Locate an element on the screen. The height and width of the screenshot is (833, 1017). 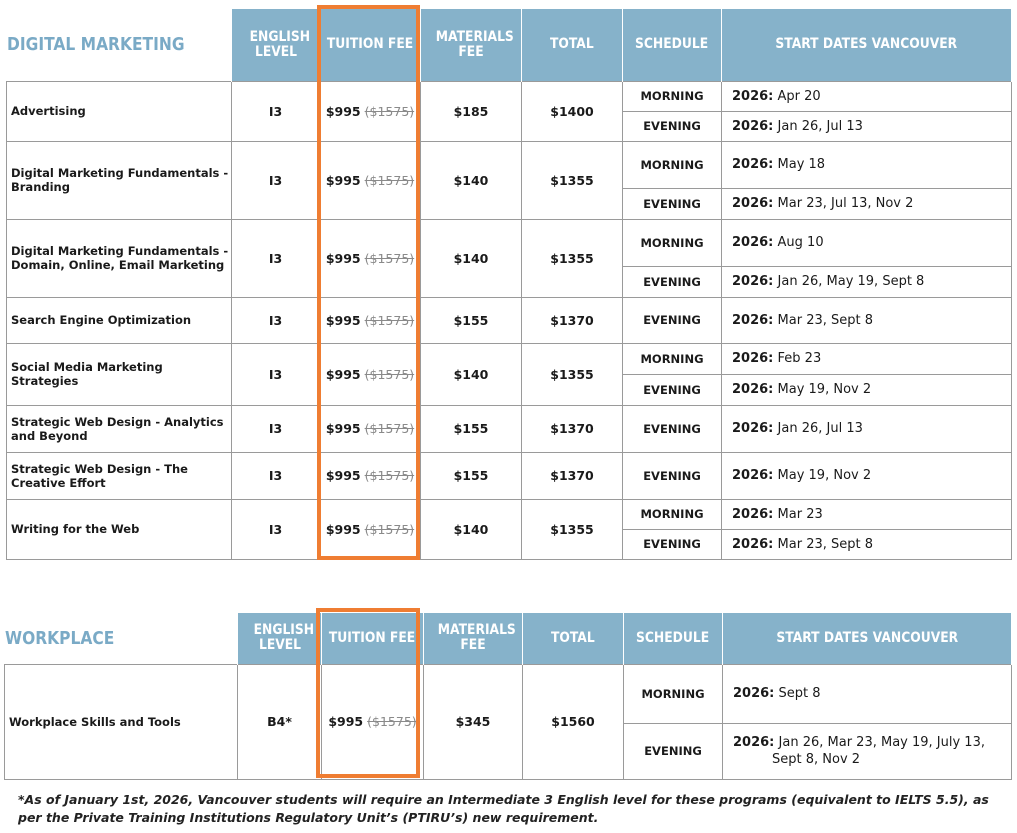
start-dates: 2026: Mar 23, Jul 13, Nov 2 is located at coordinates (866, 203).